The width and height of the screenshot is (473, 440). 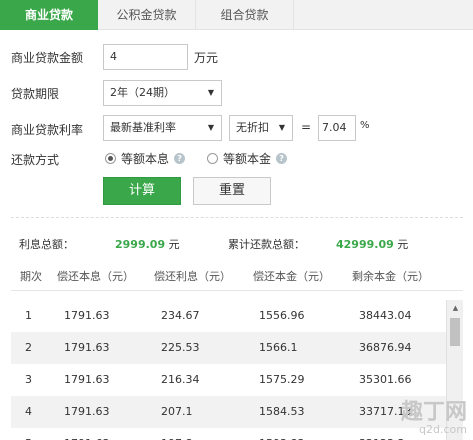 What do you see at coordinates (206, 58) in the screenshot?
I see `amount-unit: 万元` at bounding box center [206, 58].